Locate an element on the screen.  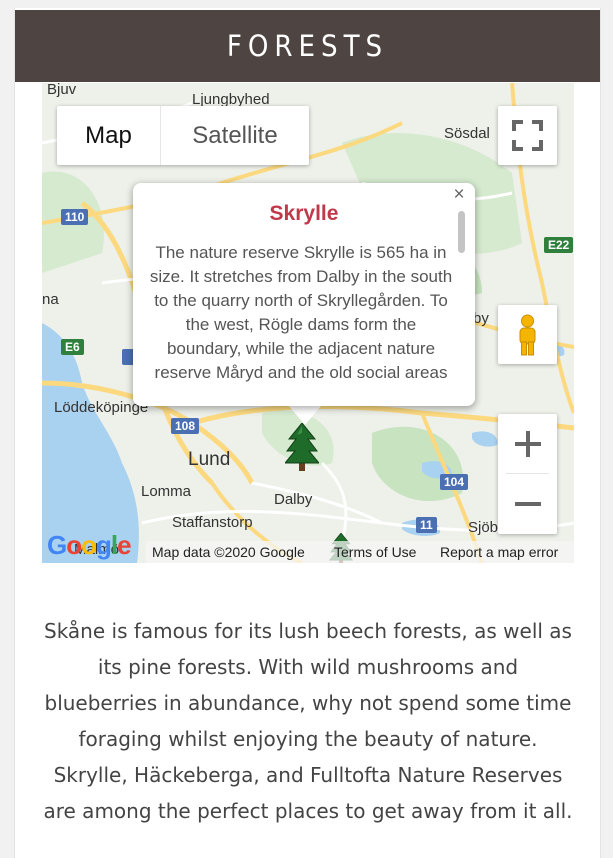
section-title: FORESTS is located at coordinates (307, 46).